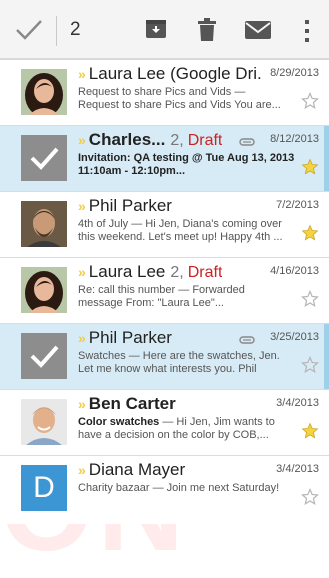  What do you see at coordinates (176, 422) in the screenshot?
I see `subject-snippet: Color swatches — Hi Jen, Jim wants to` at bounding box center [176, 422].